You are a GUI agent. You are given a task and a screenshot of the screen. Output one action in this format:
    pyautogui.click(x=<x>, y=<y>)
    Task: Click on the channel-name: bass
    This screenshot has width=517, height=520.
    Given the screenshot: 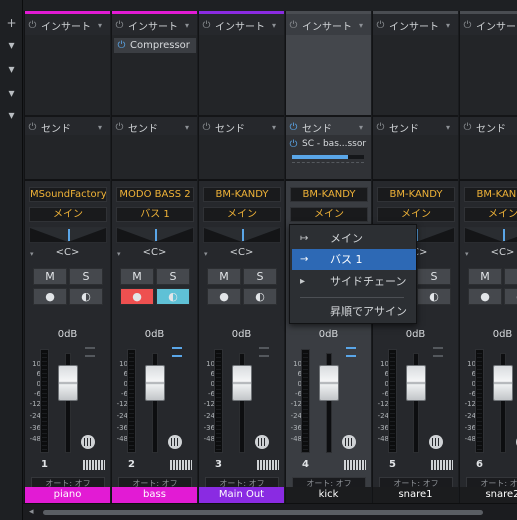 What is the action you would take?
    pyautogui.click(x=154, y=495)
    